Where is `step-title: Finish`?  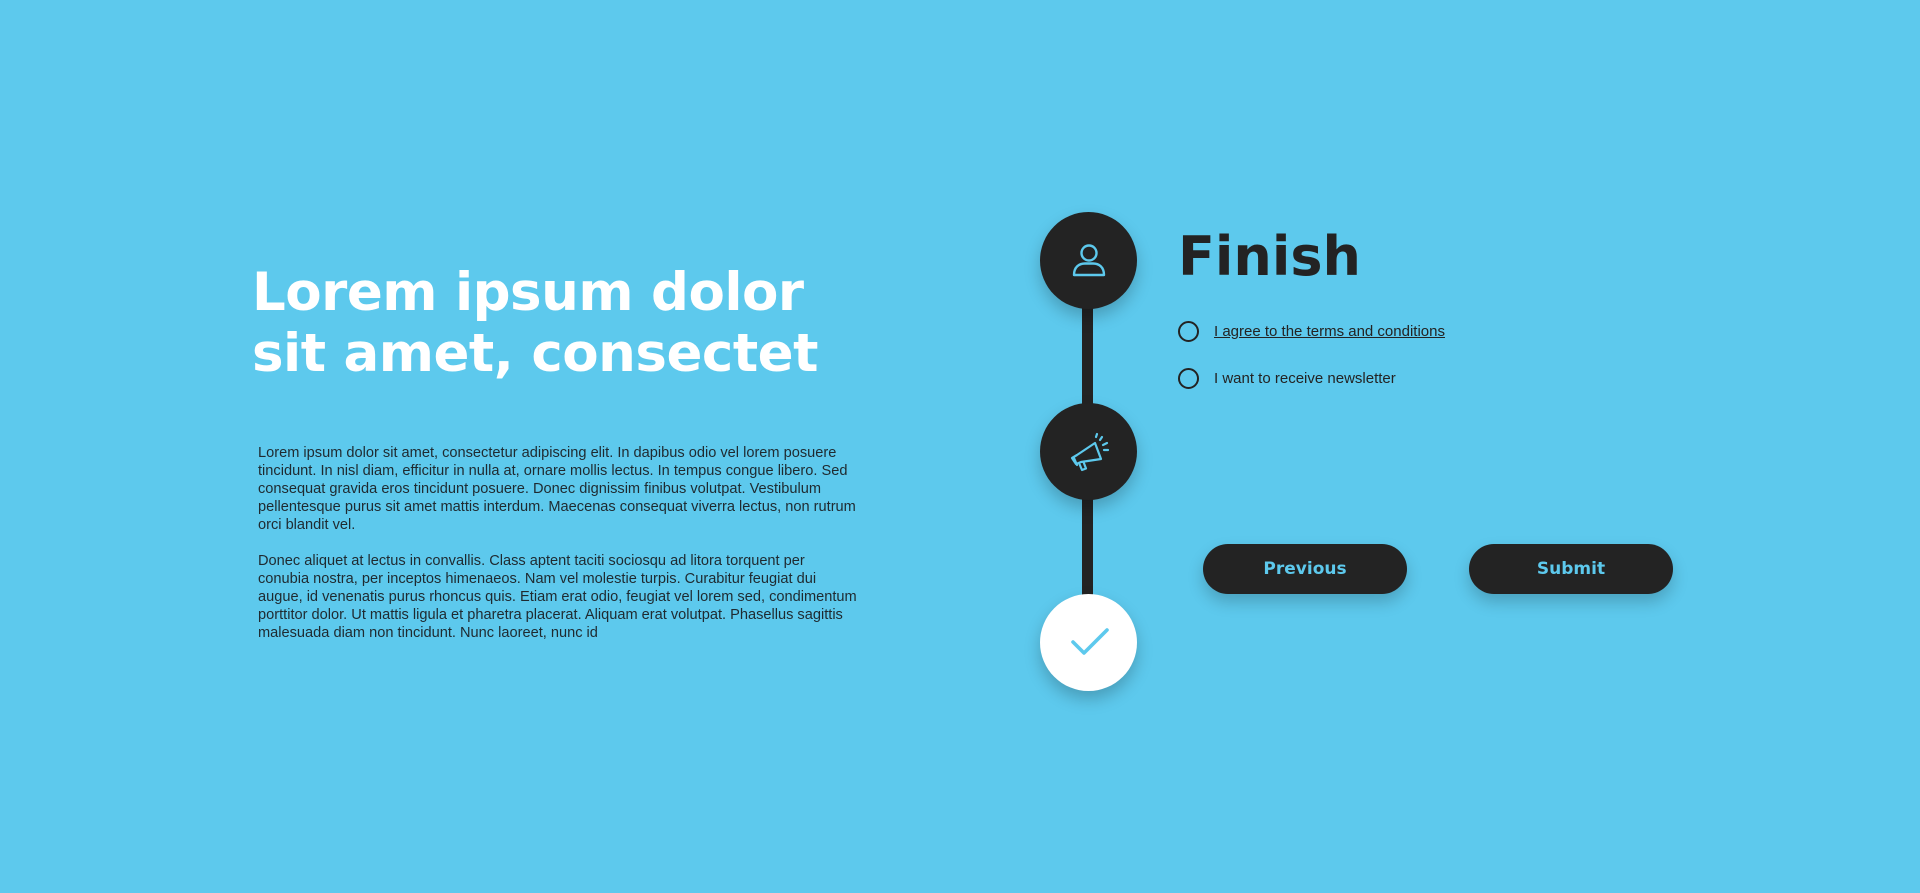 step-title: Finish is located at coordinates (1269, 256).